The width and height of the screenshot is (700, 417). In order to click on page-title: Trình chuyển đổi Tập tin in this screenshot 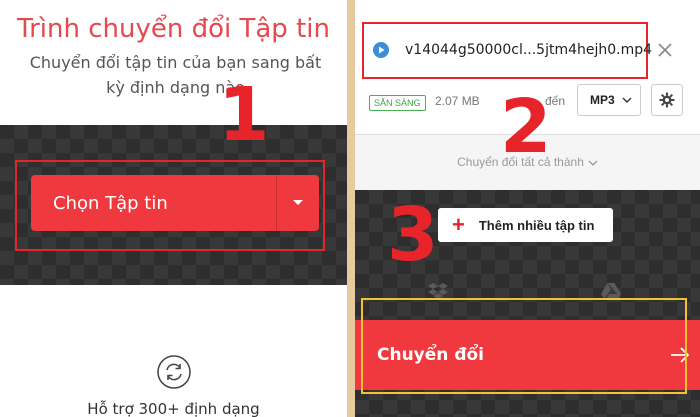, I will do `click(173, 29)`.